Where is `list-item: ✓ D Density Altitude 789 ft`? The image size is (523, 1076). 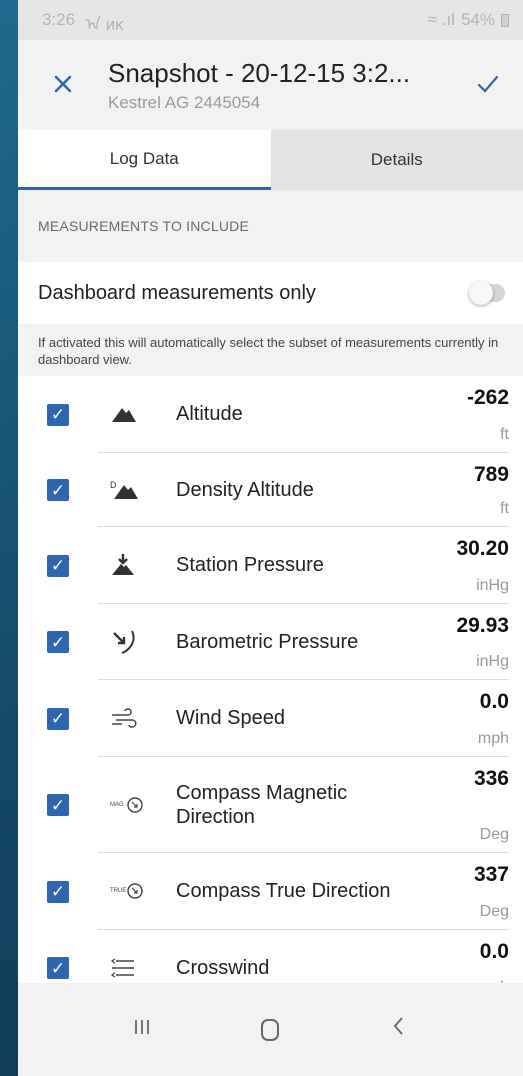
list-item: ✓ D Density Altitude 789 ft is located at coordinates (270, 490).